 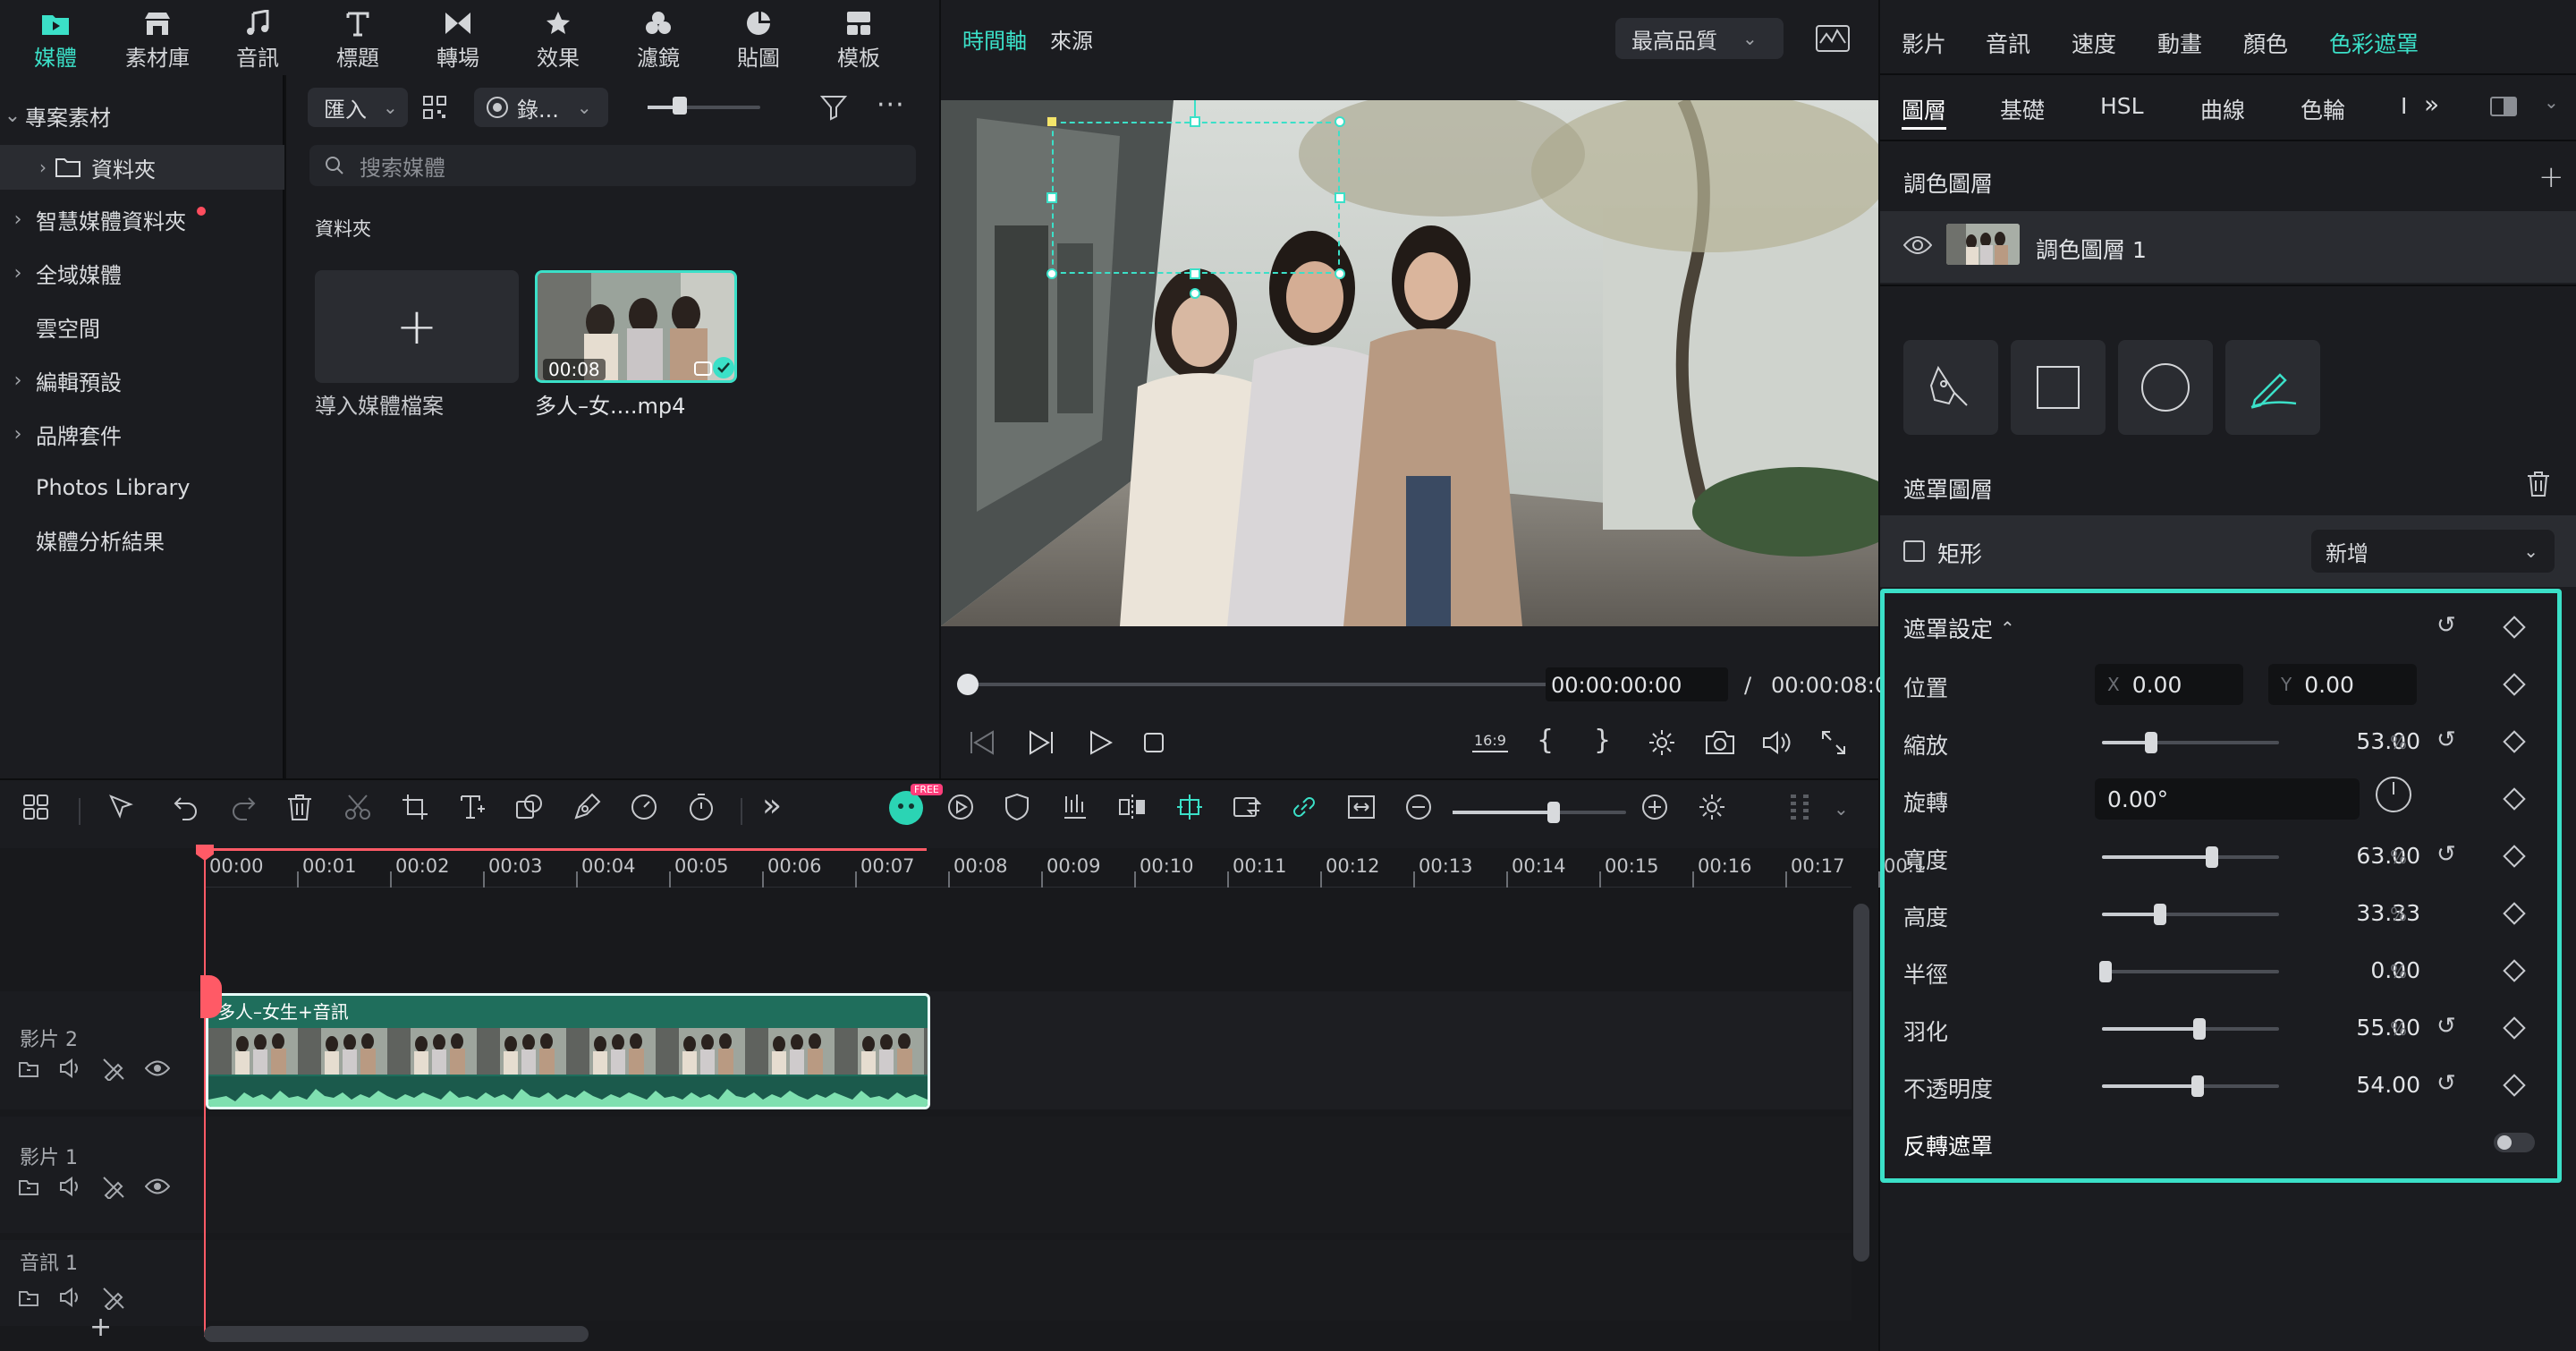 What do you see at coordinates (122, 808) in the screenshot?
I see `select-tool-icon` at bounding box center [122, 808].